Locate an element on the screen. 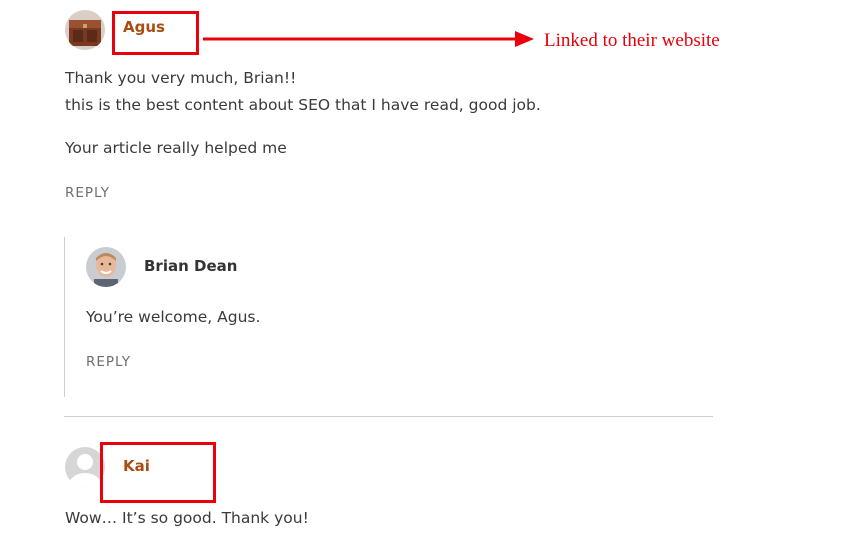 The image size is (863, 542). annotation-label: Linked to their website is located at coordinates (632, 40).